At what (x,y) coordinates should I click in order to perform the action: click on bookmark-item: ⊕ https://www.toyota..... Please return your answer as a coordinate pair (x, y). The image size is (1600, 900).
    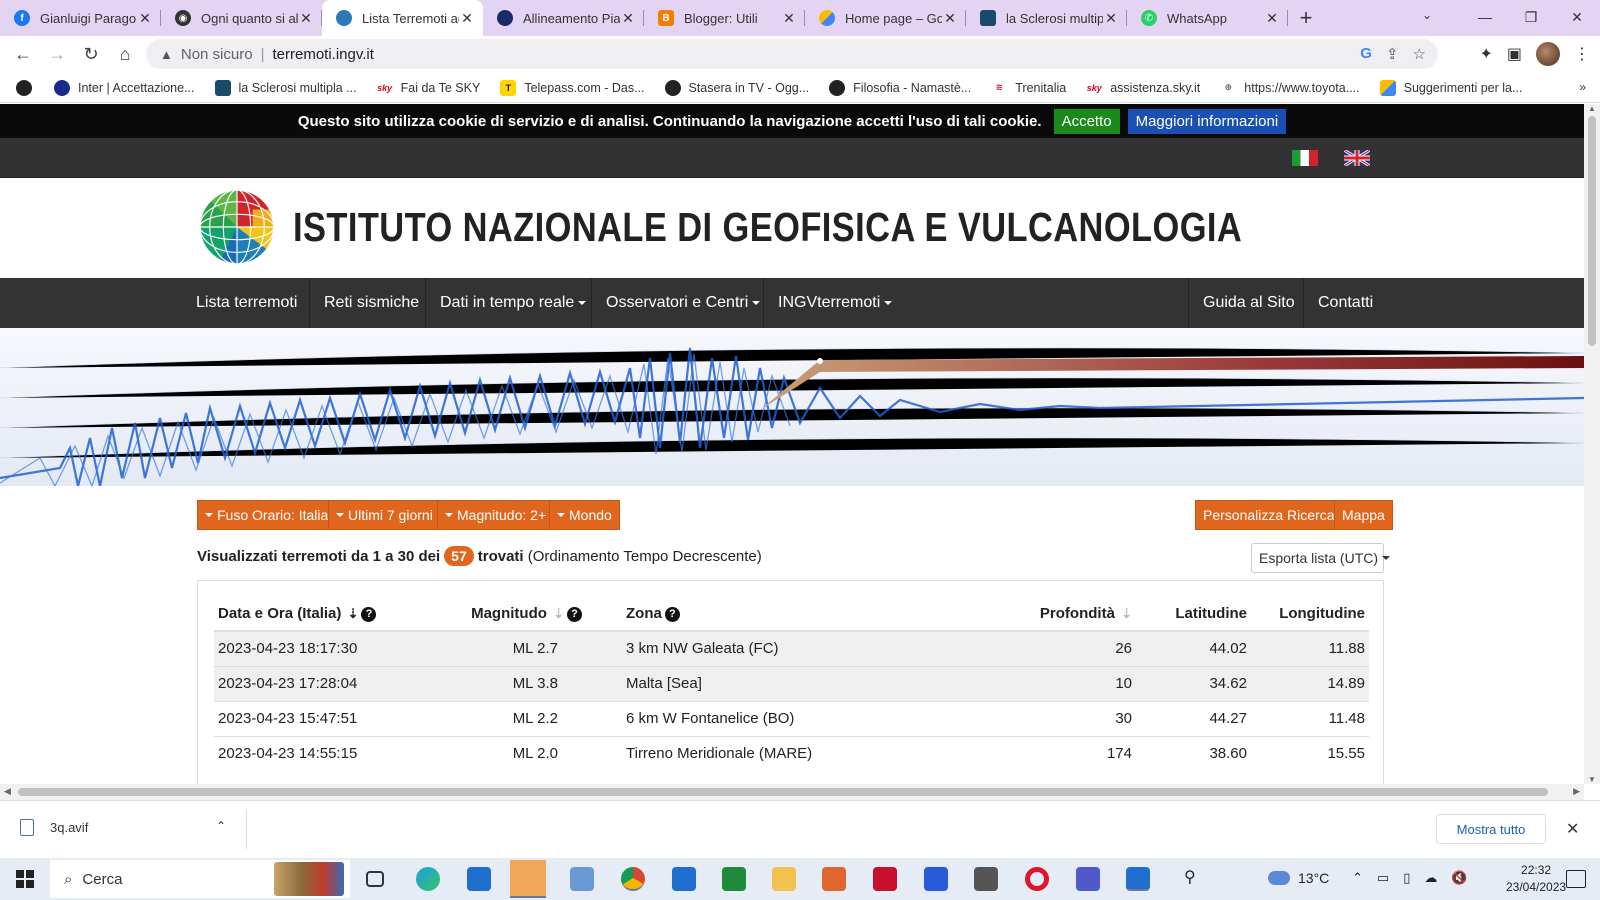
    Looking at the image, I should click on (1290, 88).